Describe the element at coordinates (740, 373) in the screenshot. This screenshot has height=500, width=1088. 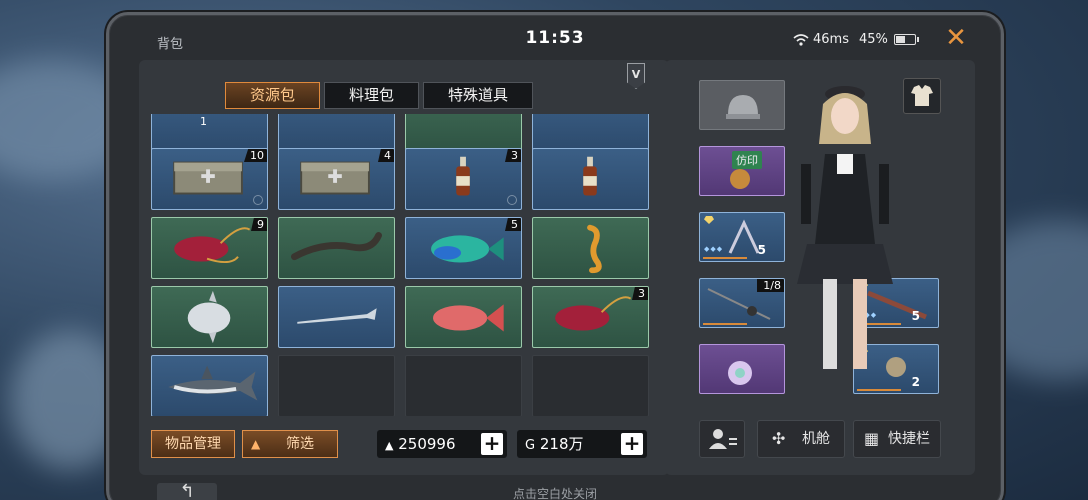
I see `charm-icon` at that location.